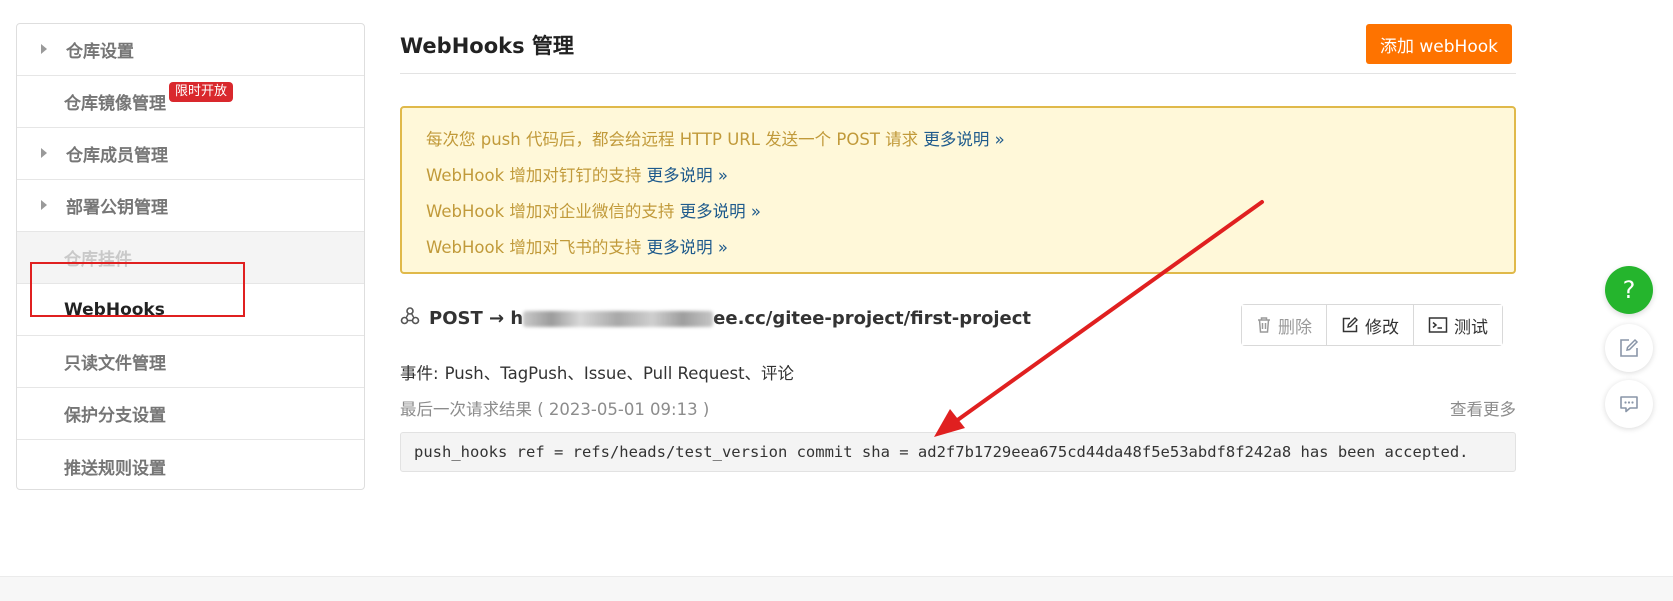  What do you see at coordinates (190, 50) in the screenshot?
I see `sidebar-item-repo-settings: 仓库设置` at bounding box center [190, 50].